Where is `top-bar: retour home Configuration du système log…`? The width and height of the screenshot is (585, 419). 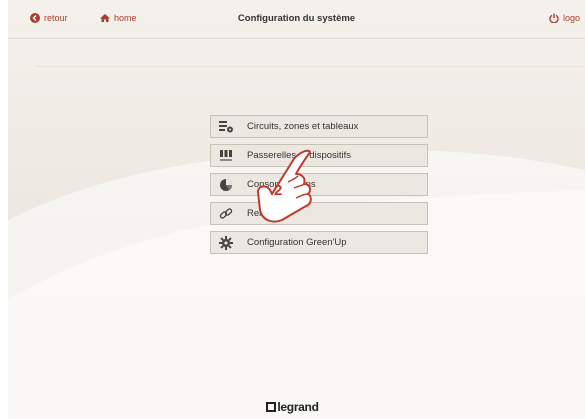 top-bar: retour home Configuration du système log… is located at coordinates (296, 19).